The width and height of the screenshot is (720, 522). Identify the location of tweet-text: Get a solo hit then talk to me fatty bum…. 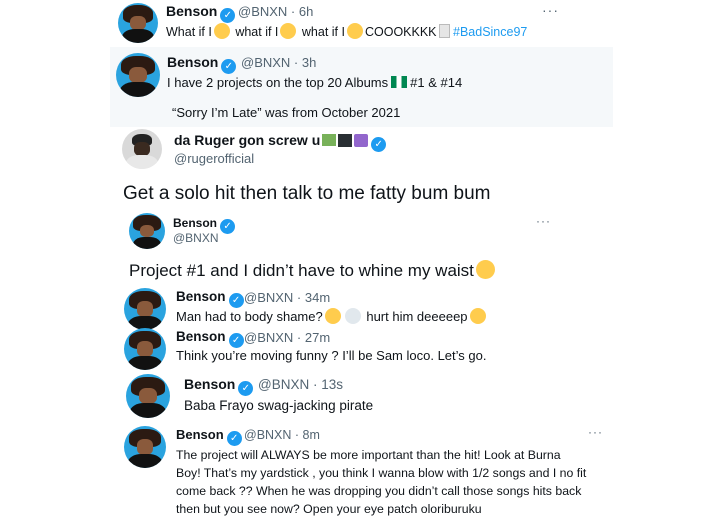
(307, 193).